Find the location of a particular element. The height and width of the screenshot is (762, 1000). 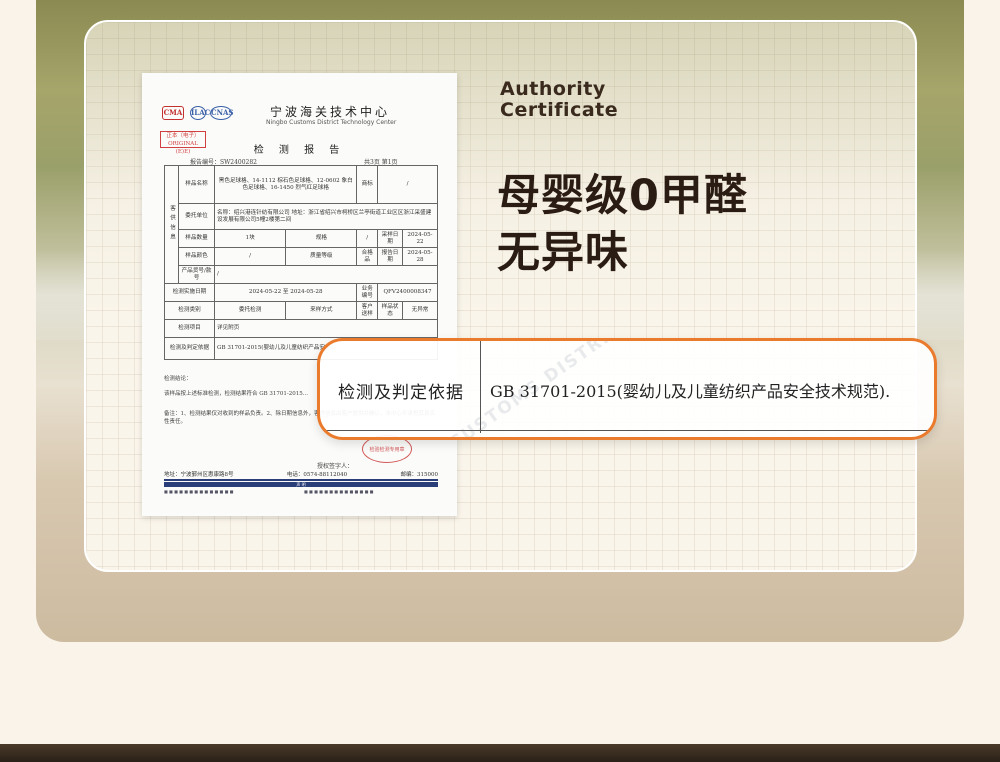

cell-label: 检测项目 is located at coordinates (189, 328).